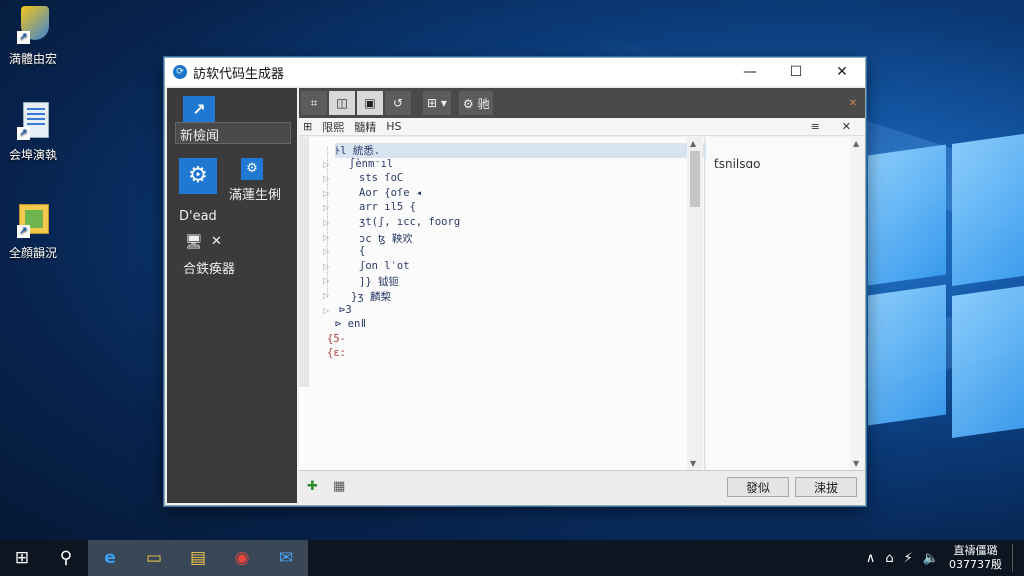 This screenshot has width=1024, height=576. Describe the element at coordinates (695, 303) in the screenshot. I see `editor-scrollbar: ▲ ▼` at that location.